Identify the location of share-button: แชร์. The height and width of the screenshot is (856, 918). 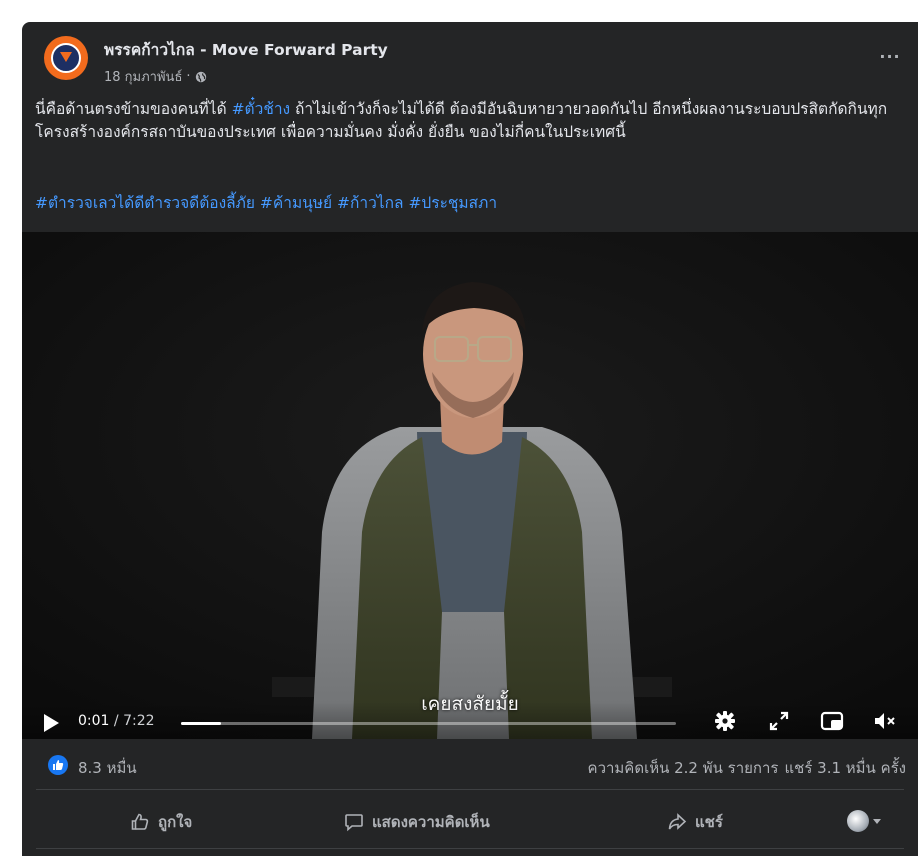
(695, 822).